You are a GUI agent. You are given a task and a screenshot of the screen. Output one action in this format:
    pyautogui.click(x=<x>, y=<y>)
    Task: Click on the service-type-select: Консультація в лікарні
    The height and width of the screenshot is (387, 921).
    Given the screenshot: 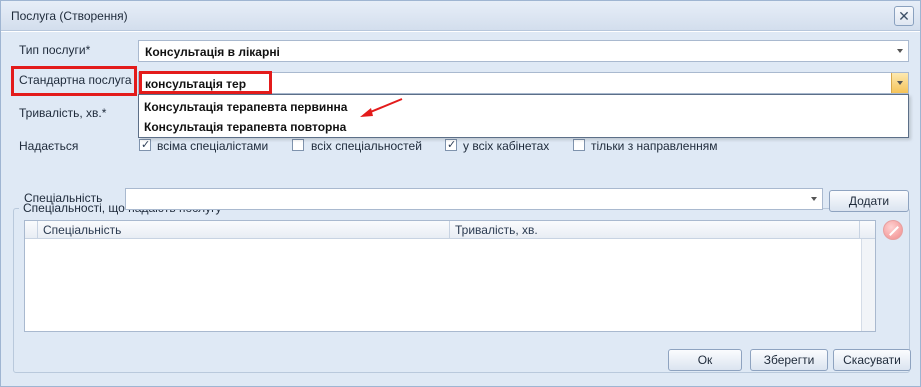 What is the action you would take?
    pyautogui.click(x=523, y=51)
    